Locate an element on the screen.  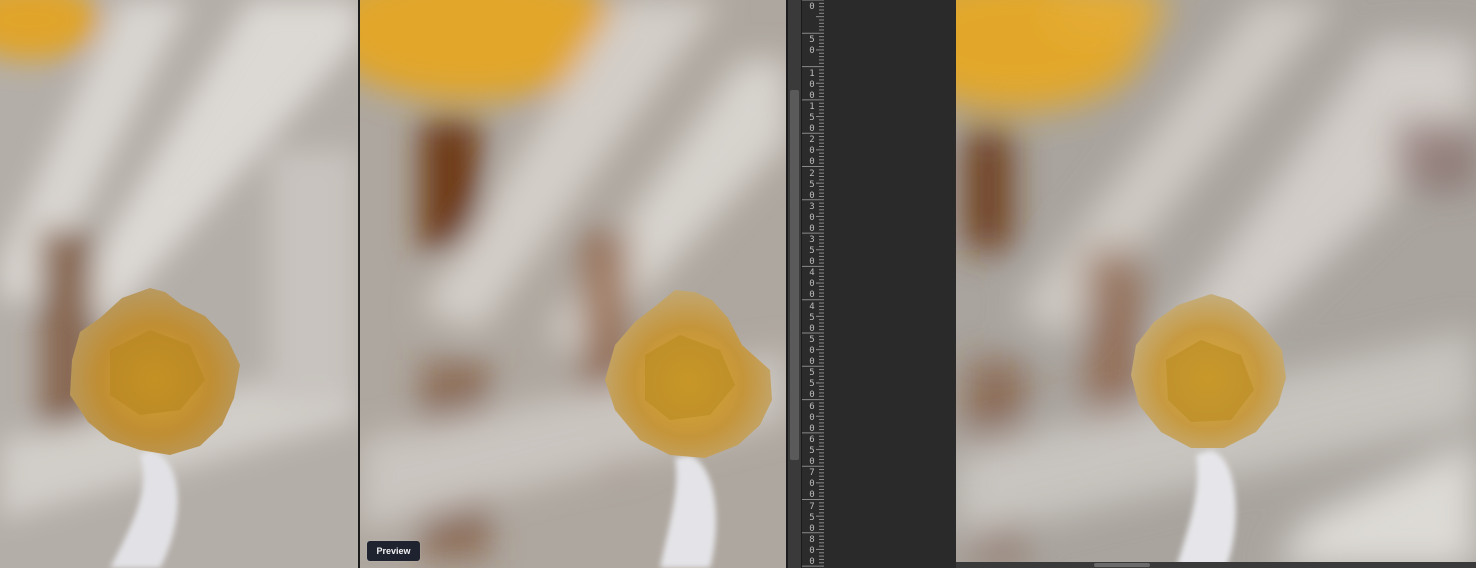
scrollbar-thumb is located at coordinates (794, 275).